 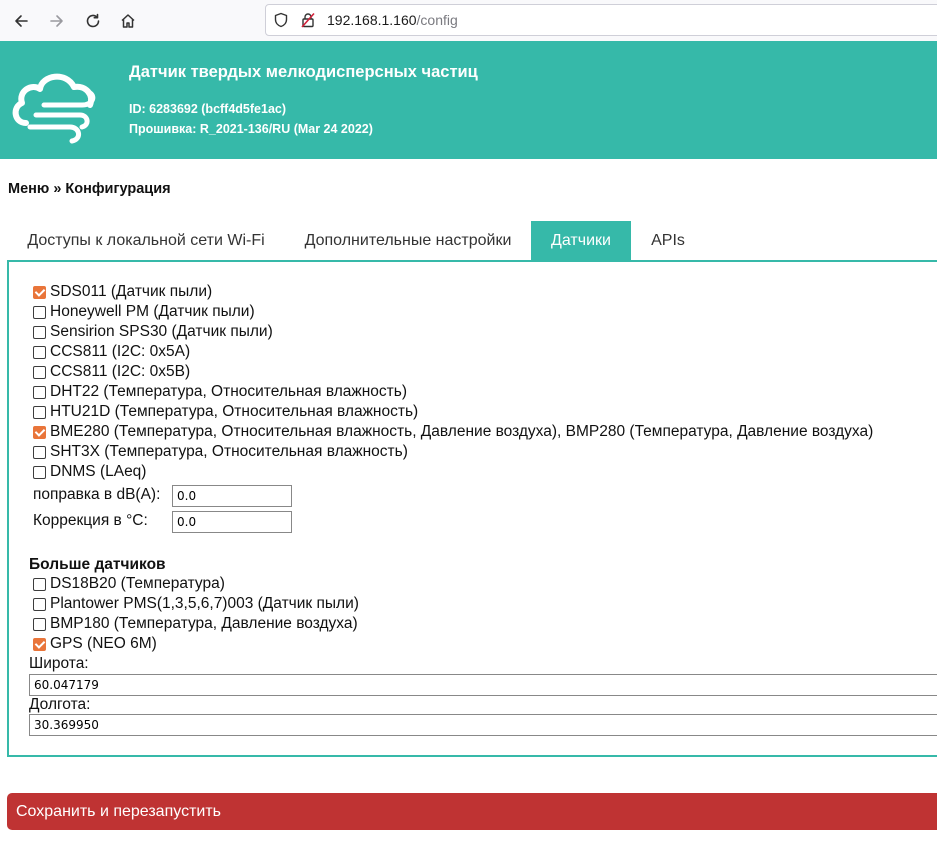 I want to click on sensor-honeywell: Honeywell PM (Датчик пыли), so click(x=144, y=312).